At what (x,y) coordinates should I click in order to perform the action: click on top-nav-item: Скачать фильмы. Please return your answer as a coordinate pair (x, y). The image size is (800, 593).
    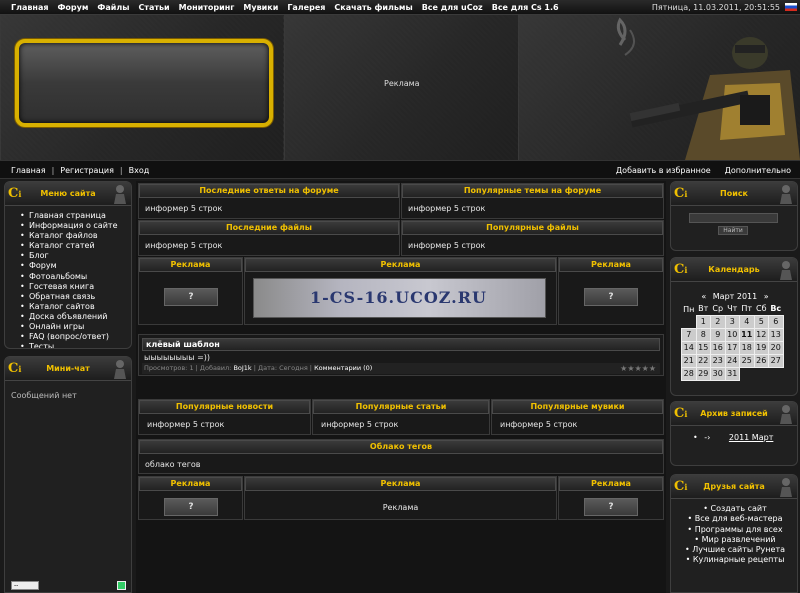
    Looking at the image, I should click on (373, 7).